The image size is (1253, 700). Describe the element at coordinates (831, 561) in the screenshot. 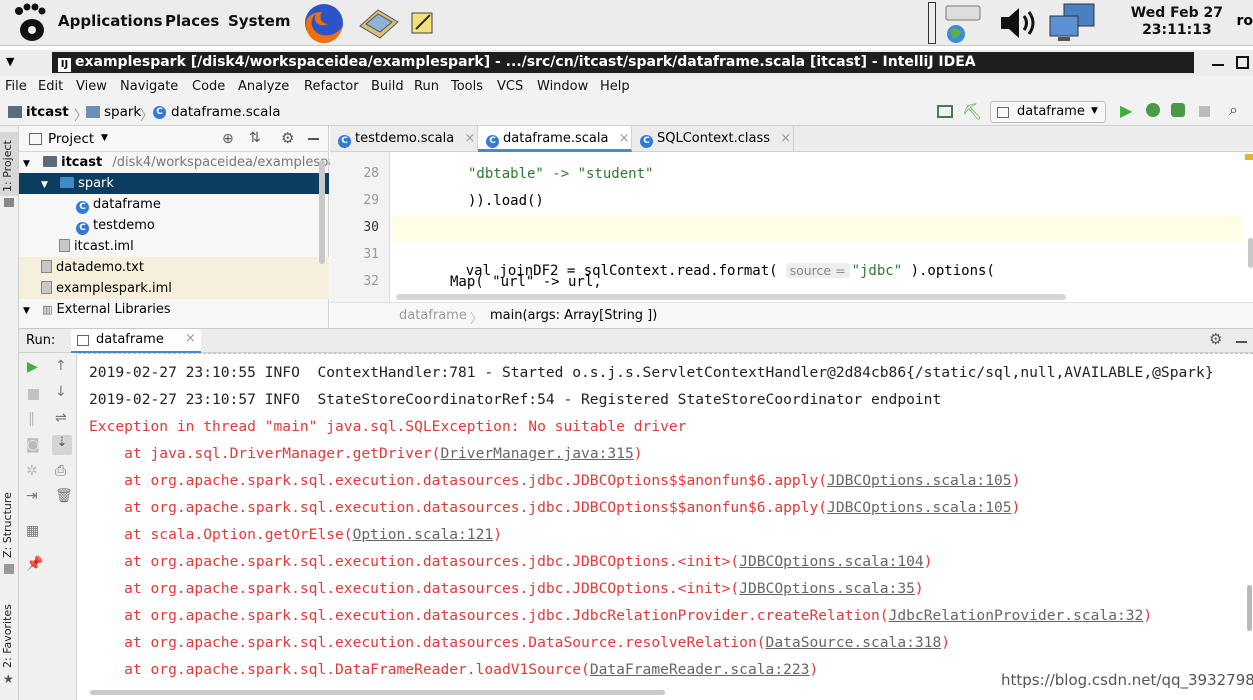

I see `source-link: JDBCOptions.scala:104` at that location.